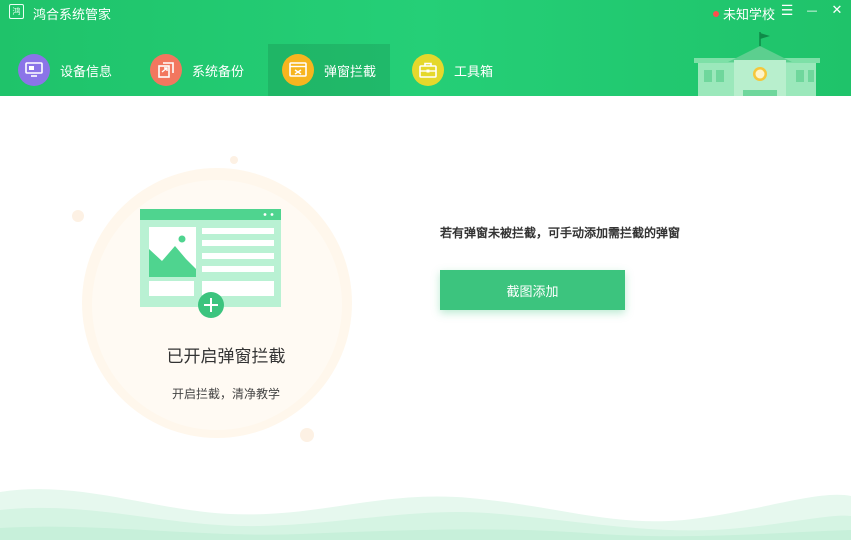 The width and height of the screenshot is (851, 540). I want to click on status-subtitle: 开启拦截，清净教学, so click(225, 394).